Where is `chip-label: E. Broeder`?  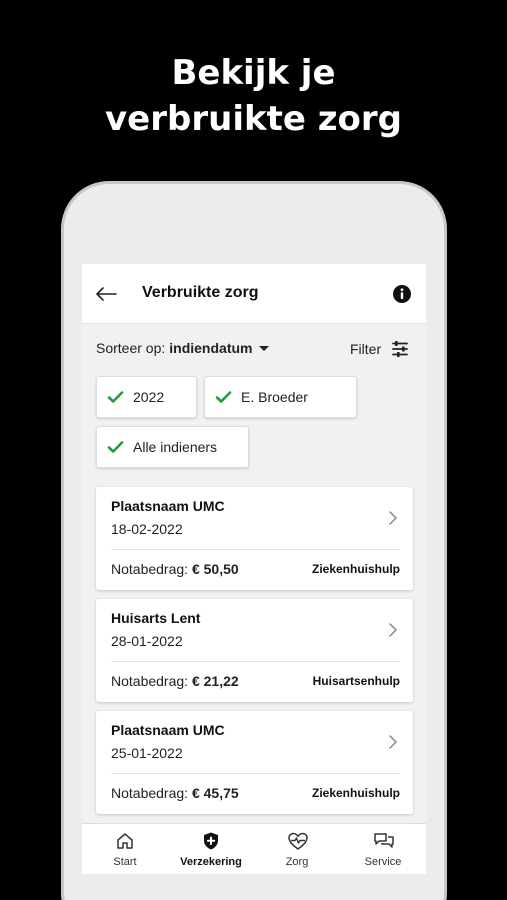 chip-label: E. Broeder is located at coordinates (274, 397).